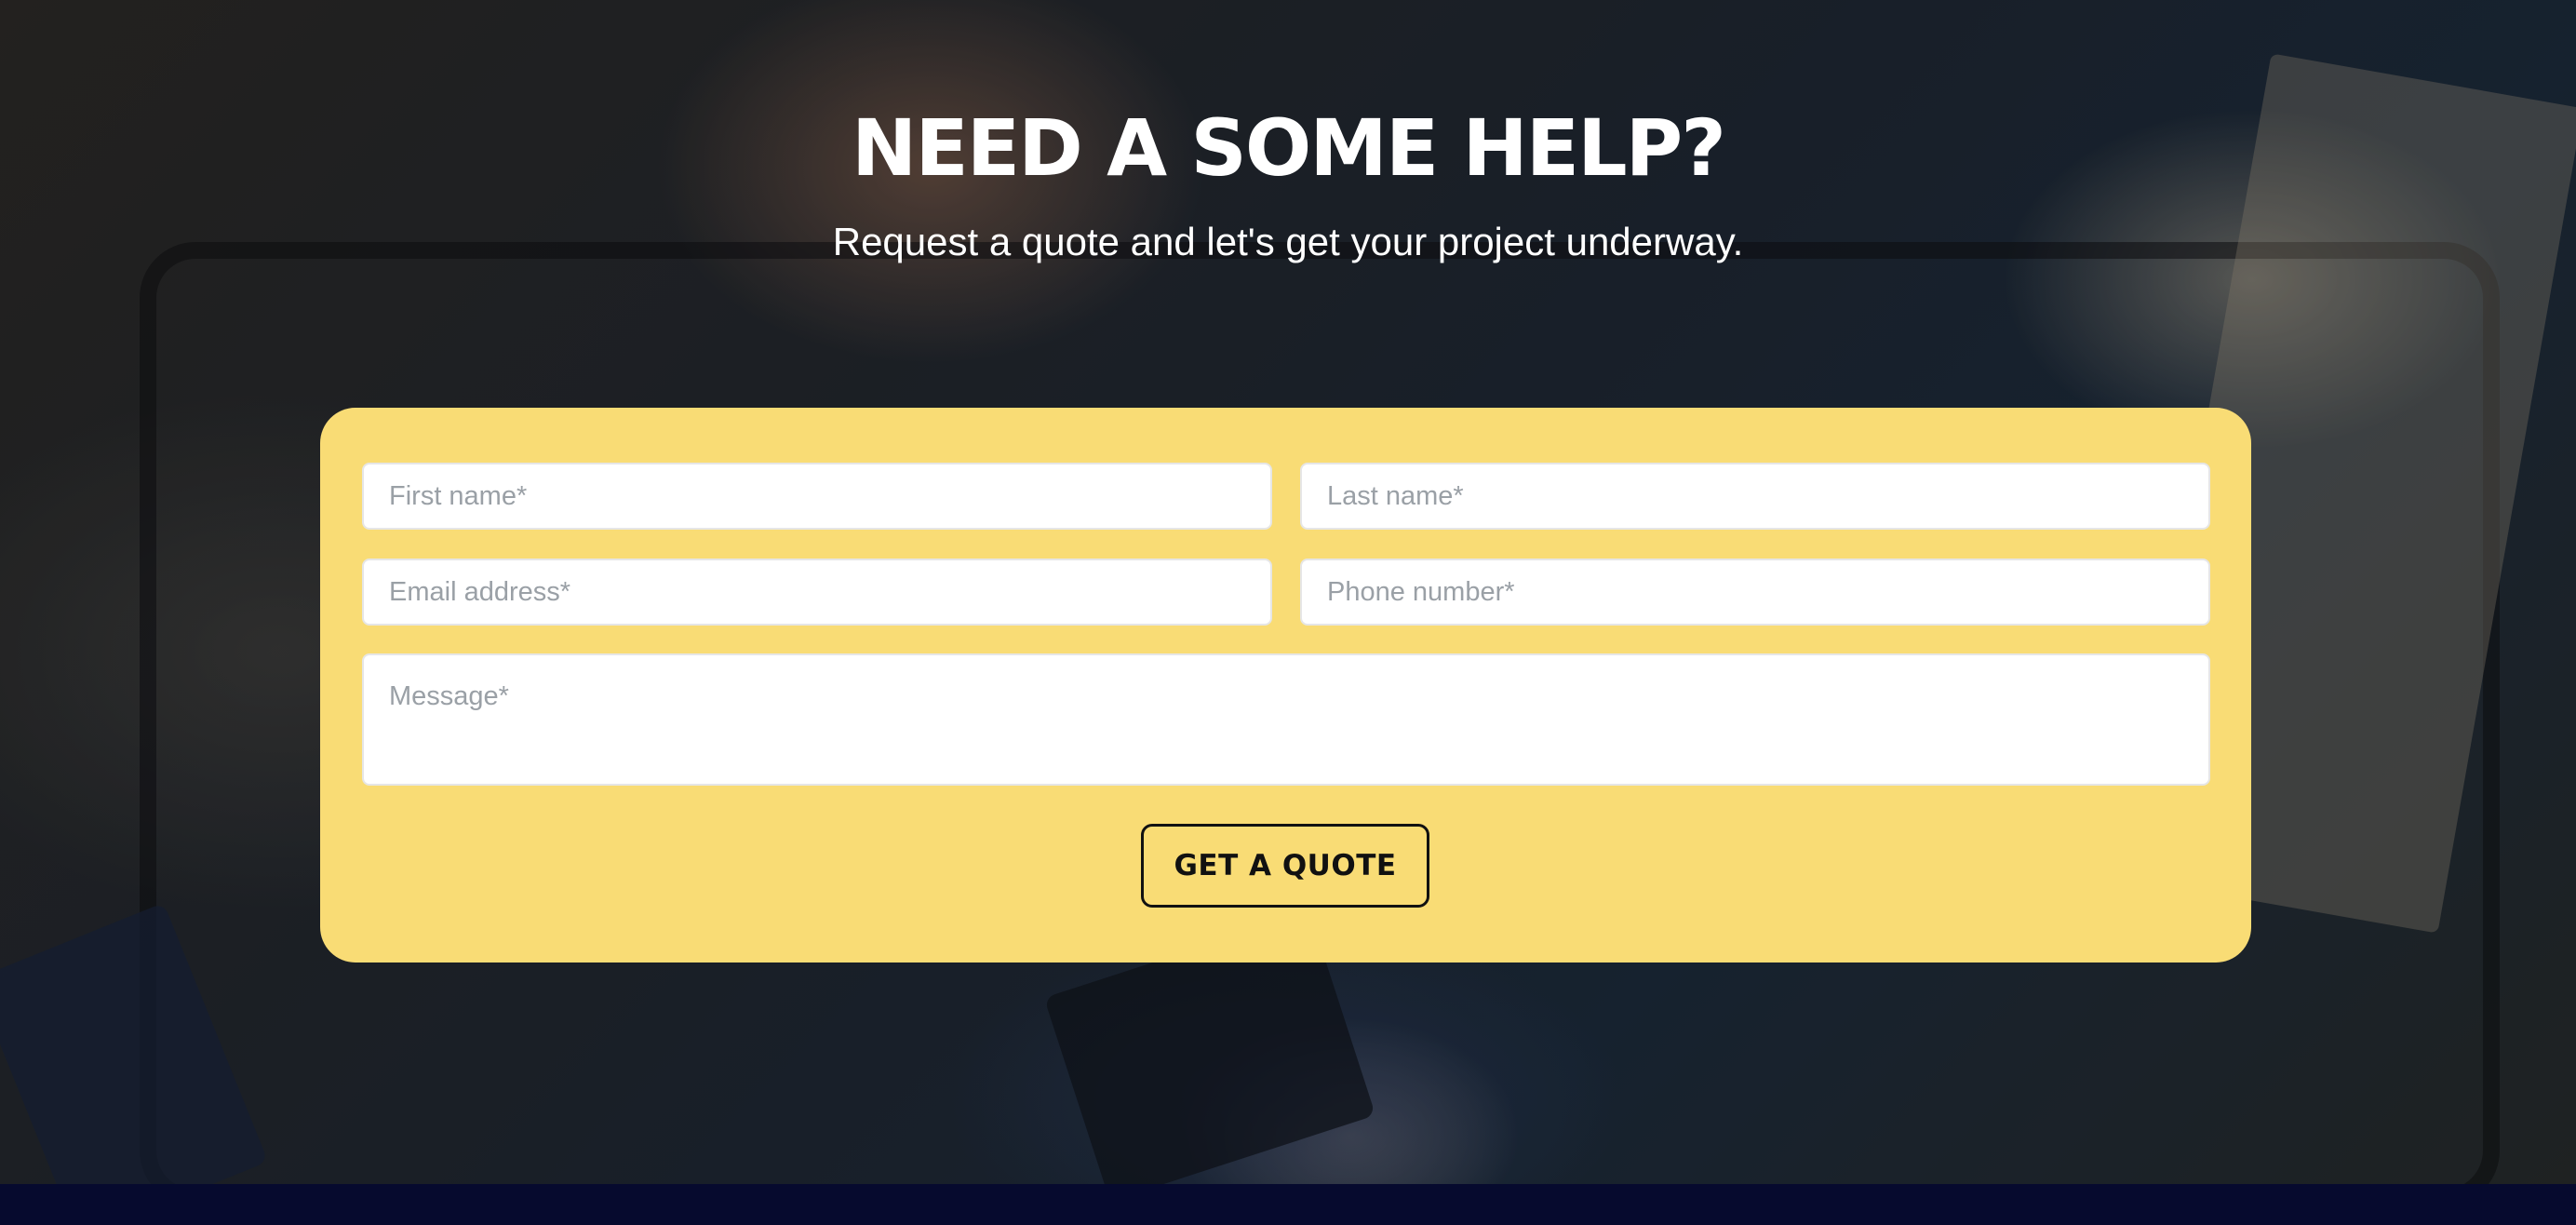 The height and width of the screenshot is (1225, 2576). I want to click on phone-input, so click(1755, 592).